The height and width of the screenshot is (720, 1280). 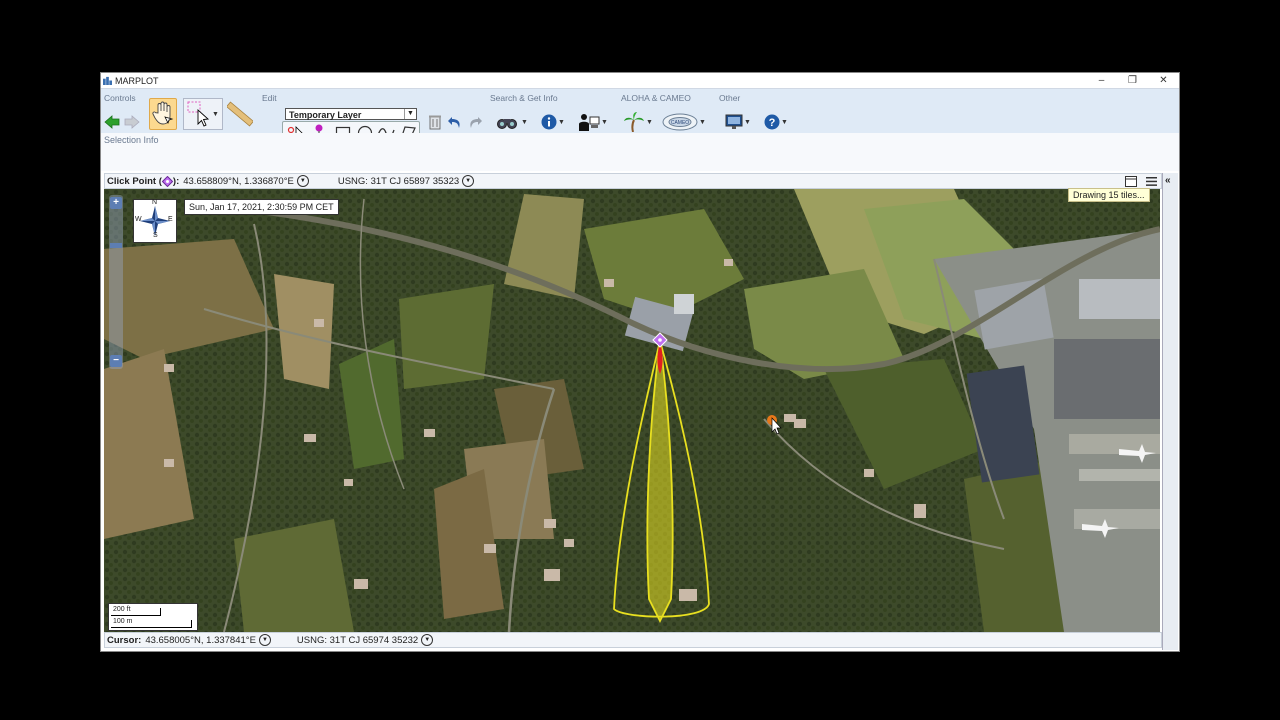 I want to click on hand-icon, so click(x=163, y=113).